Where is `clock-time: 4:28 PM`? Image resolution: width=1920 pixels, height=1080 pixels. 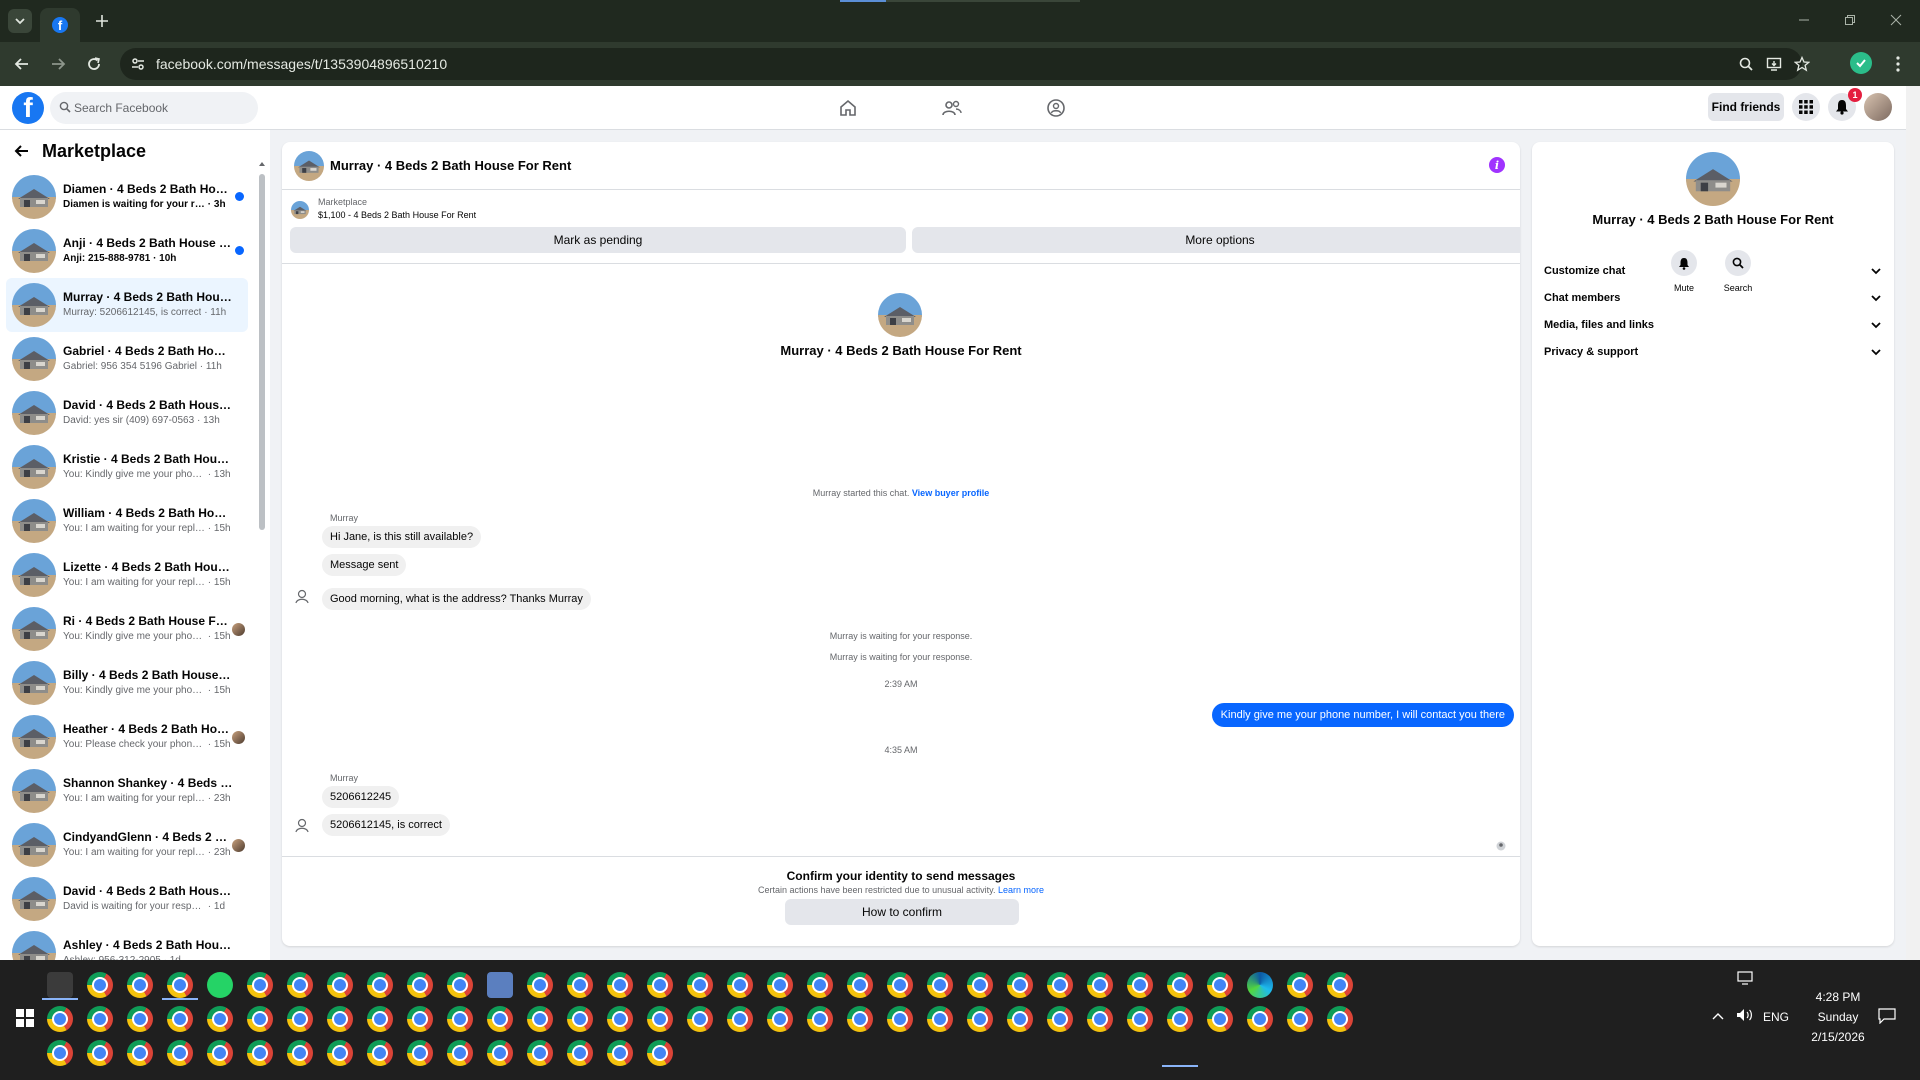 clock-time: 4:28 PM is located at coordinates (1838, 997).